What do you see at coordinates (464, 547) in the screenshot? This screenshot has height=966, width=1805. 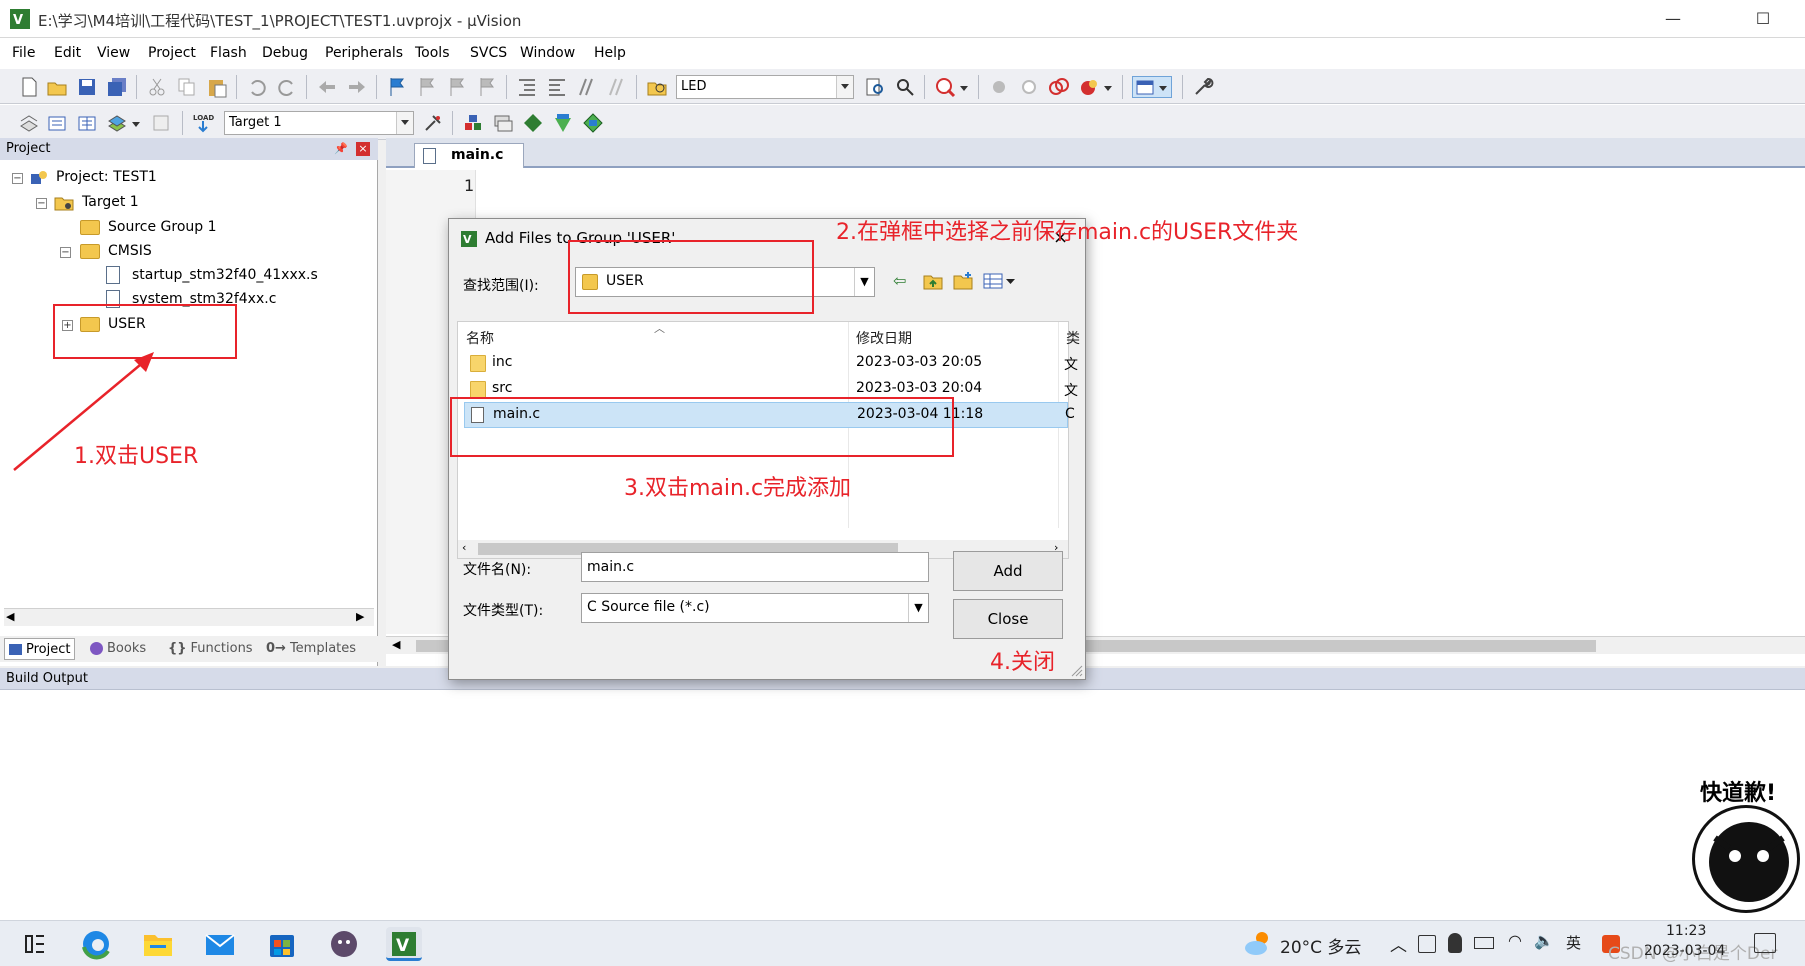 I see `scroll-left-icon: ‹` at bounding box center [464, 547].